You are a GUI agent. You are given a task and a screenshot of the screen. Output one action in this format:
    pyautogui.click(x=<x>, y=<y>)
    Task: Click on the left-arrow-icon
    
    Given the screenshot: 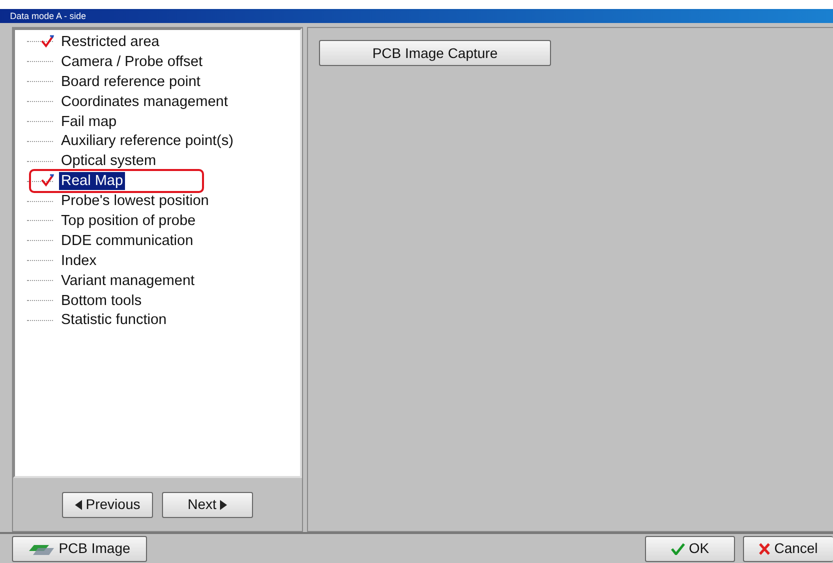 What is the action you would take?
    pyautogui.click(x=78, y=505)
    